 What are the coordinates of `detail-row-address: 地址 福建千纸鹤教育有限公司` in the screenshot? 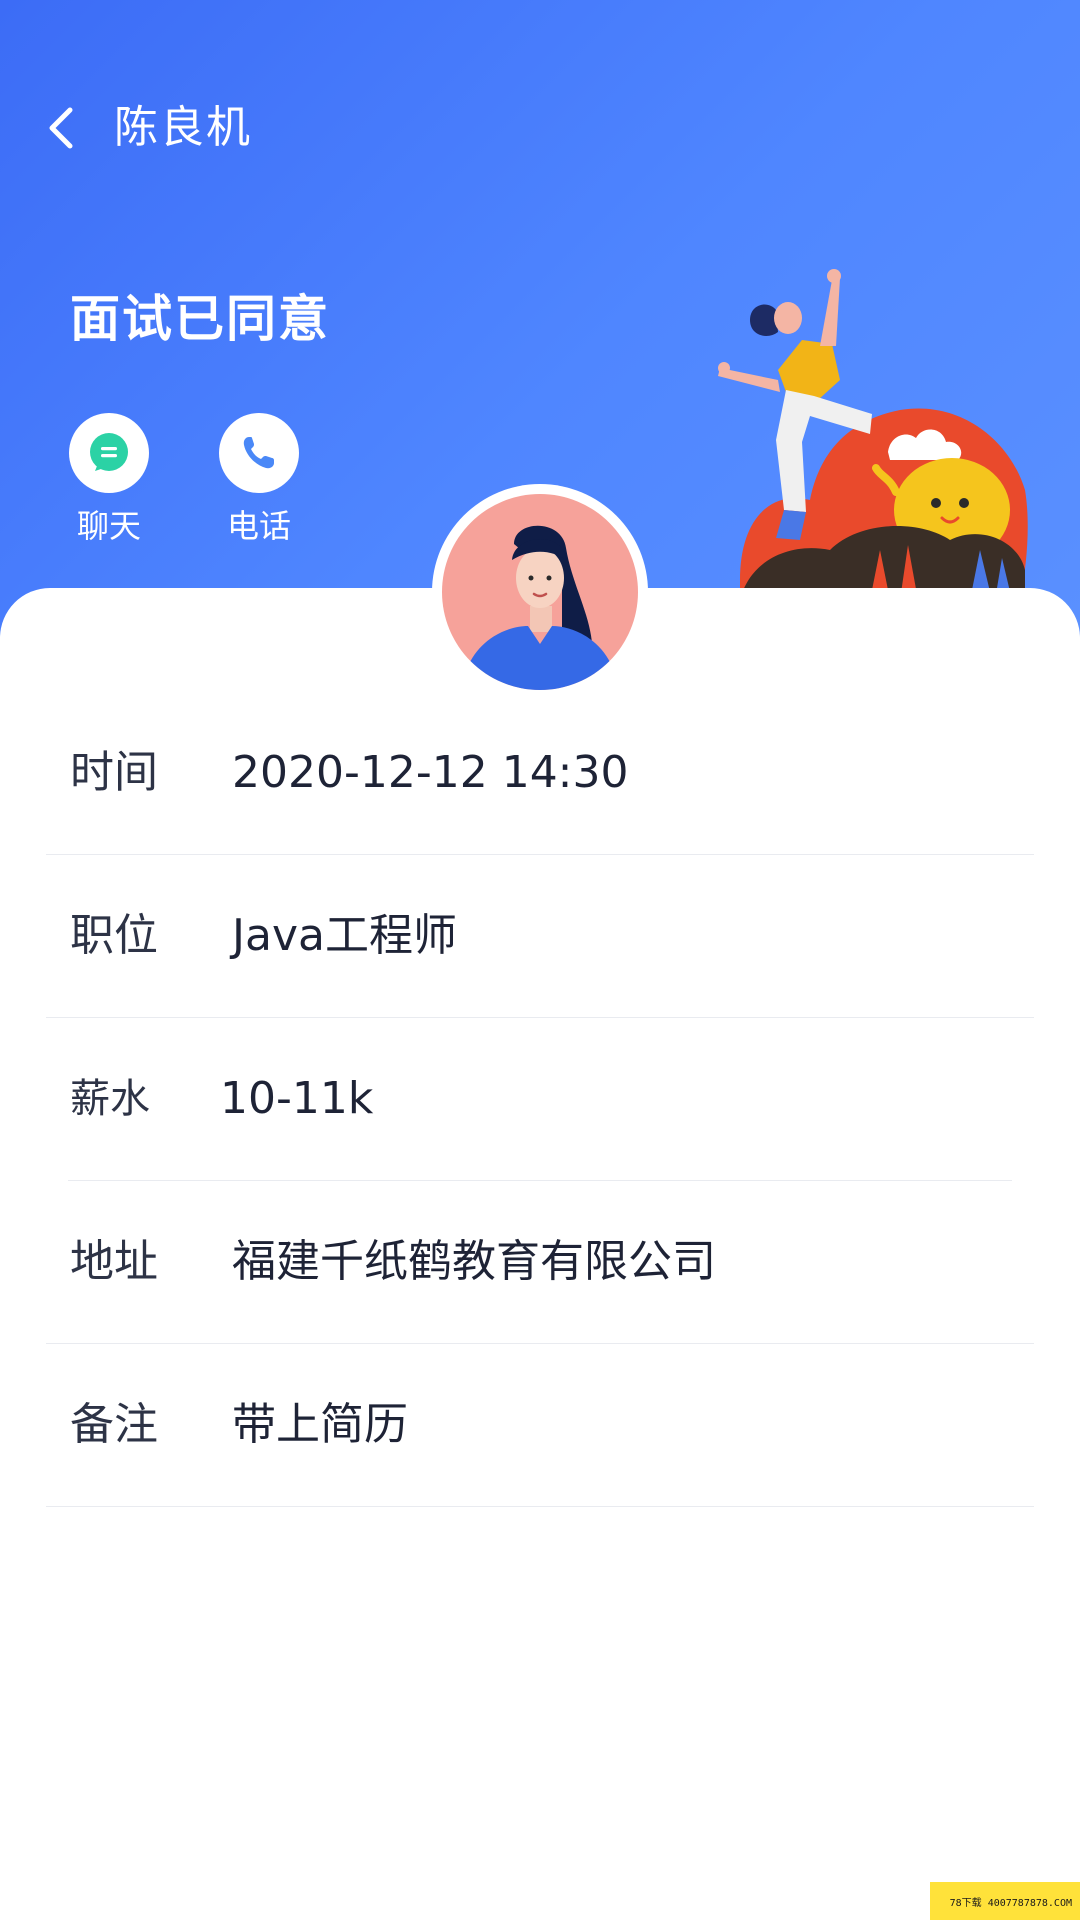 It's located at (540, 1262).